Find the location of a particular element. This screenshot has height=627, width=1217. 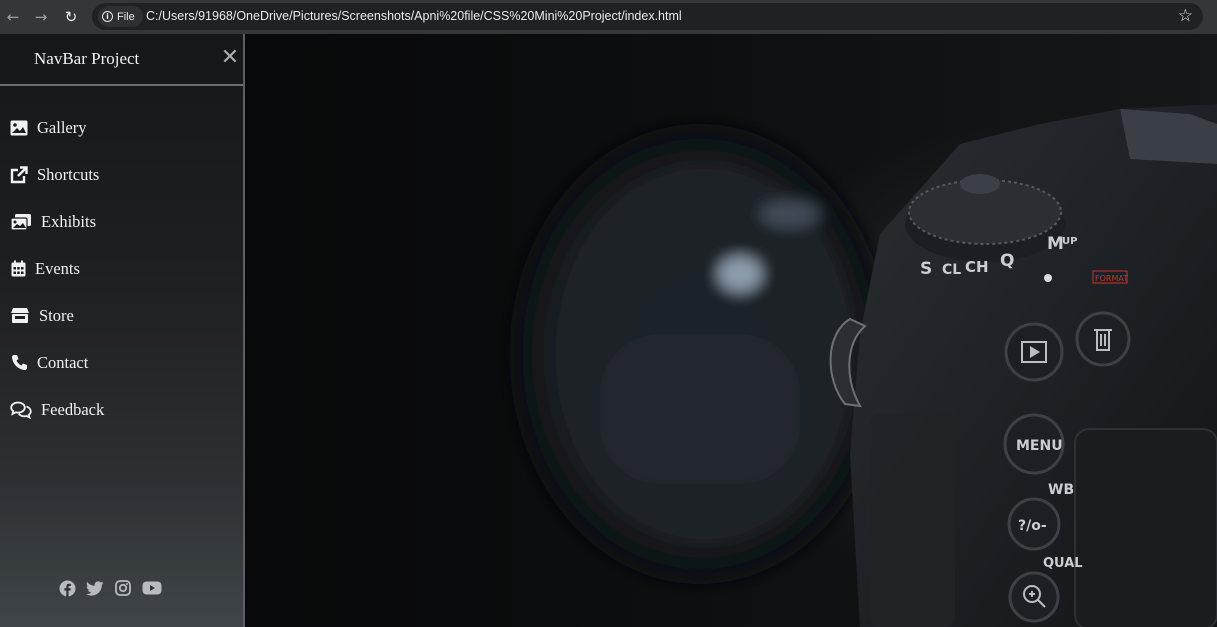

menu-label: MENU is located at coordinates (1039, 446).